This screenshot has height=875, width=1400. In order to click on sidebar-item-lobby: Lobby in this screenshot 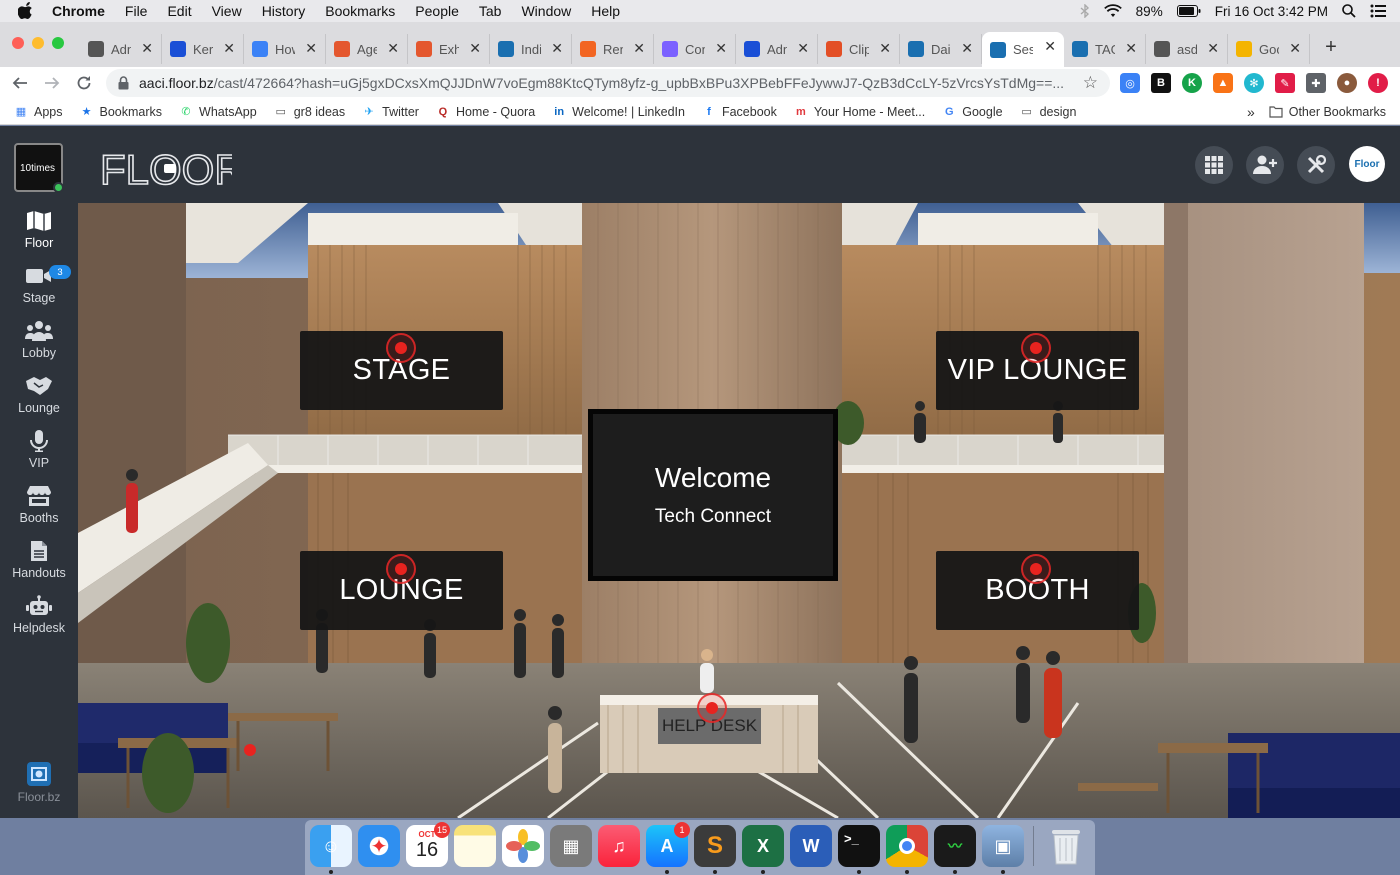, I will do `click(39, 346)`.